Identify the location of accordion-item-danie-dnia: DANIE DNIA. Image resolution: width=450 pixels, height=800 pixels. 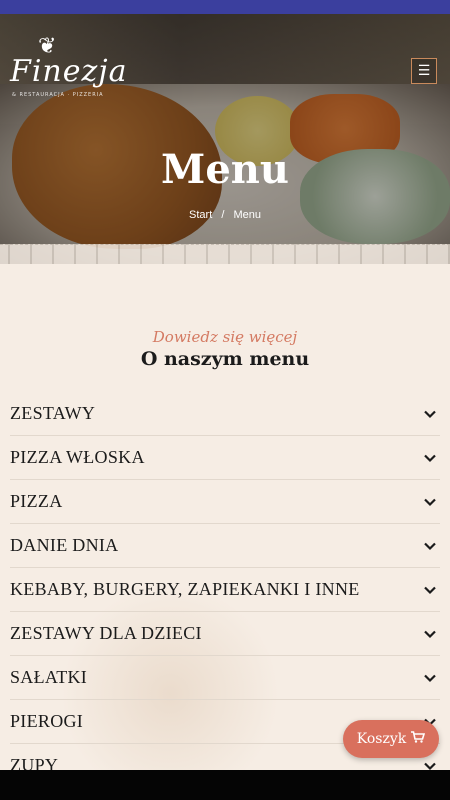
(225, 546).